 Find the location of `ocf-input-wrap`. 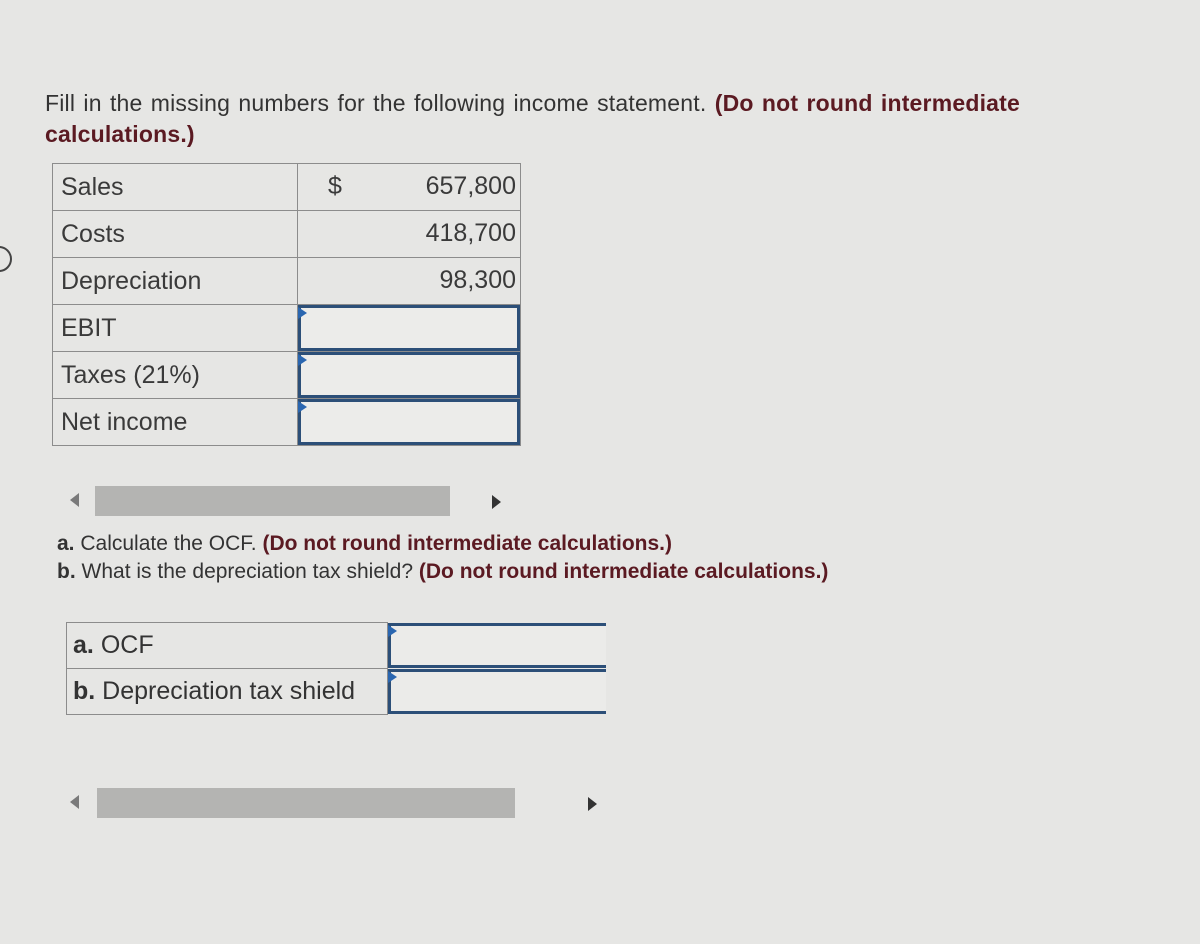

ocf-input-wrap is located at coordinates (497, 645).